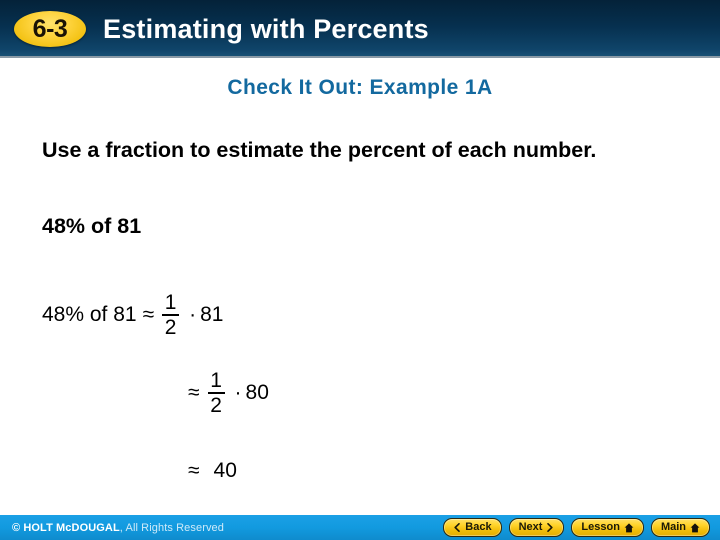  What do you see at coordinates (530, 527) in the screenshot?
I see `next-button-label: Next` at bounding box center [530, 527].